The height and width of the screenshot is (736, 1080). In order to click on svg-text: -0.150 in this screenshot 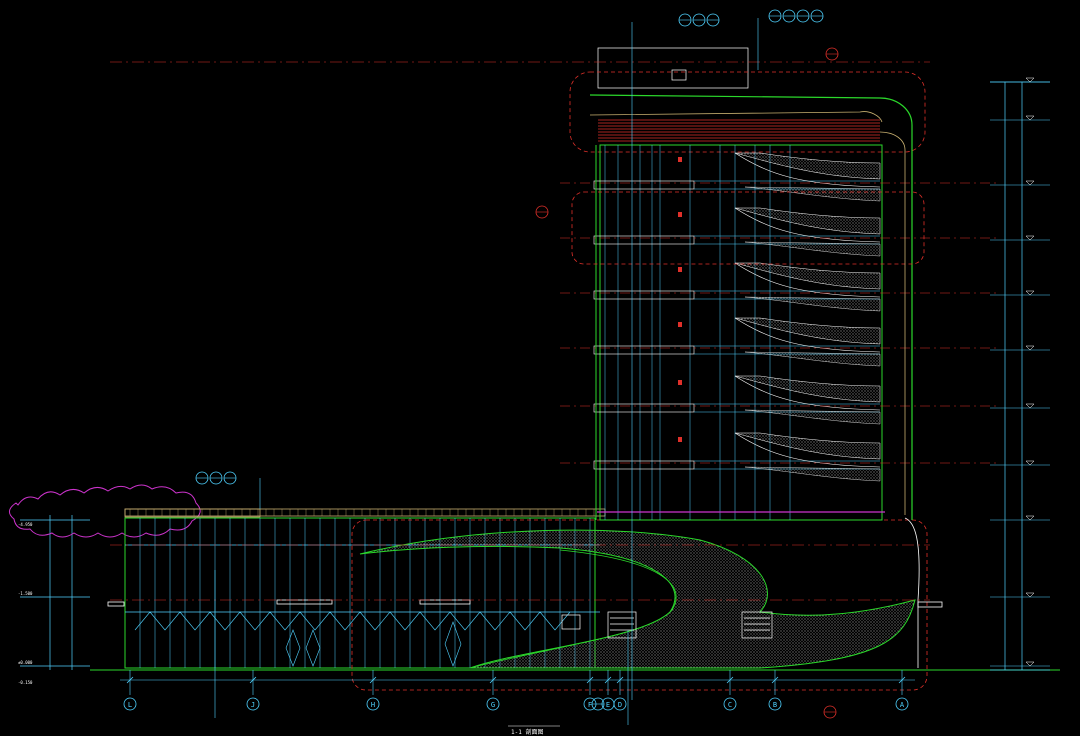, I will do `click(25, 682)`.